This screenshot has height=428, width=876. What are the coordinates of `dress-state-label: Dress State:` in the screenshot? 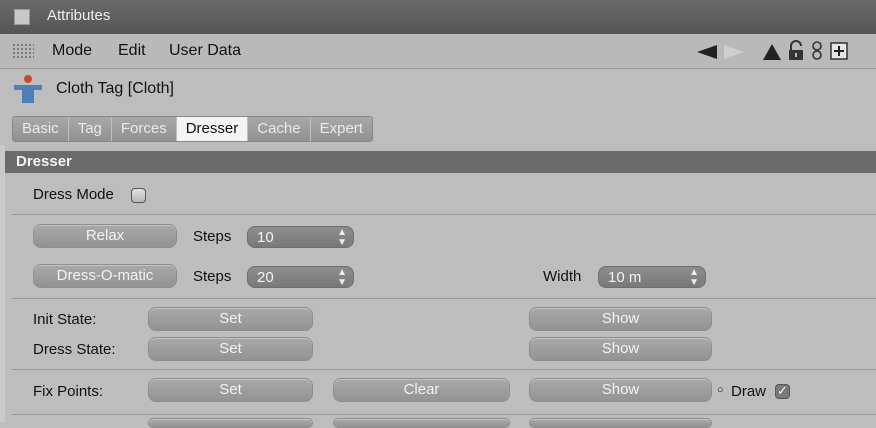 It's located at (74, 349).